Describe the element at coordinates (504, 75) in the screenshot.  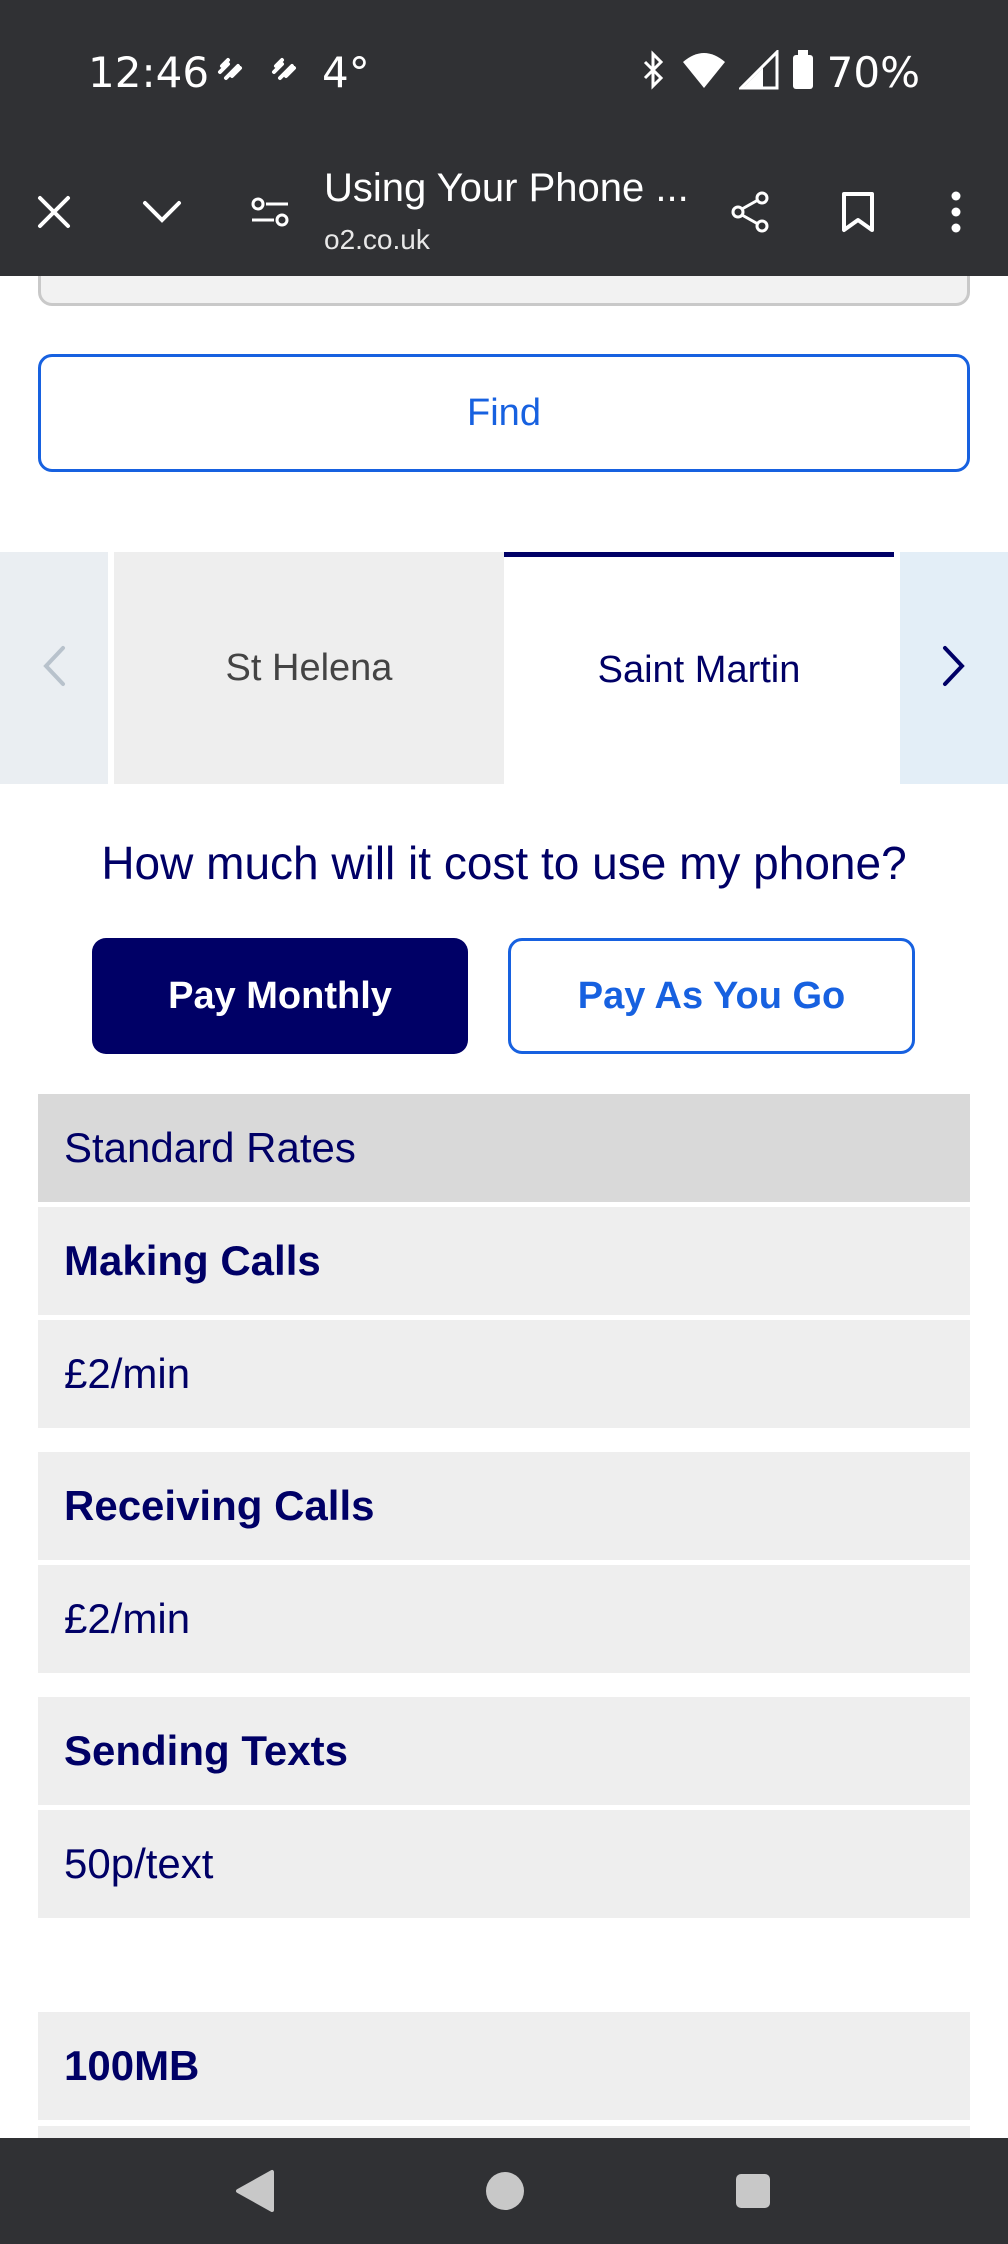
I see `status-bar: 12:46 4° 70%` at that location.